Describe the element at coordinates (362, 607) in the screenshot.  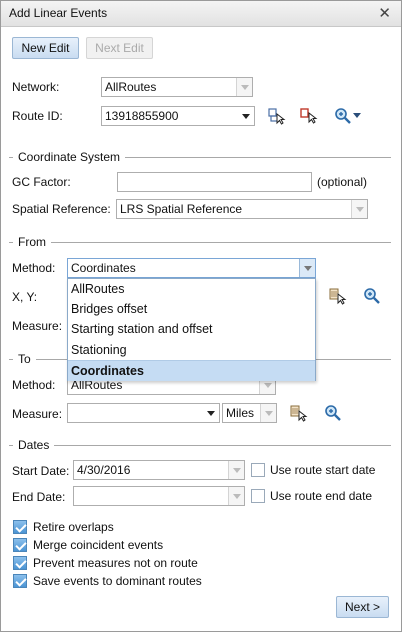
I see `next-button: Next >` at that location.